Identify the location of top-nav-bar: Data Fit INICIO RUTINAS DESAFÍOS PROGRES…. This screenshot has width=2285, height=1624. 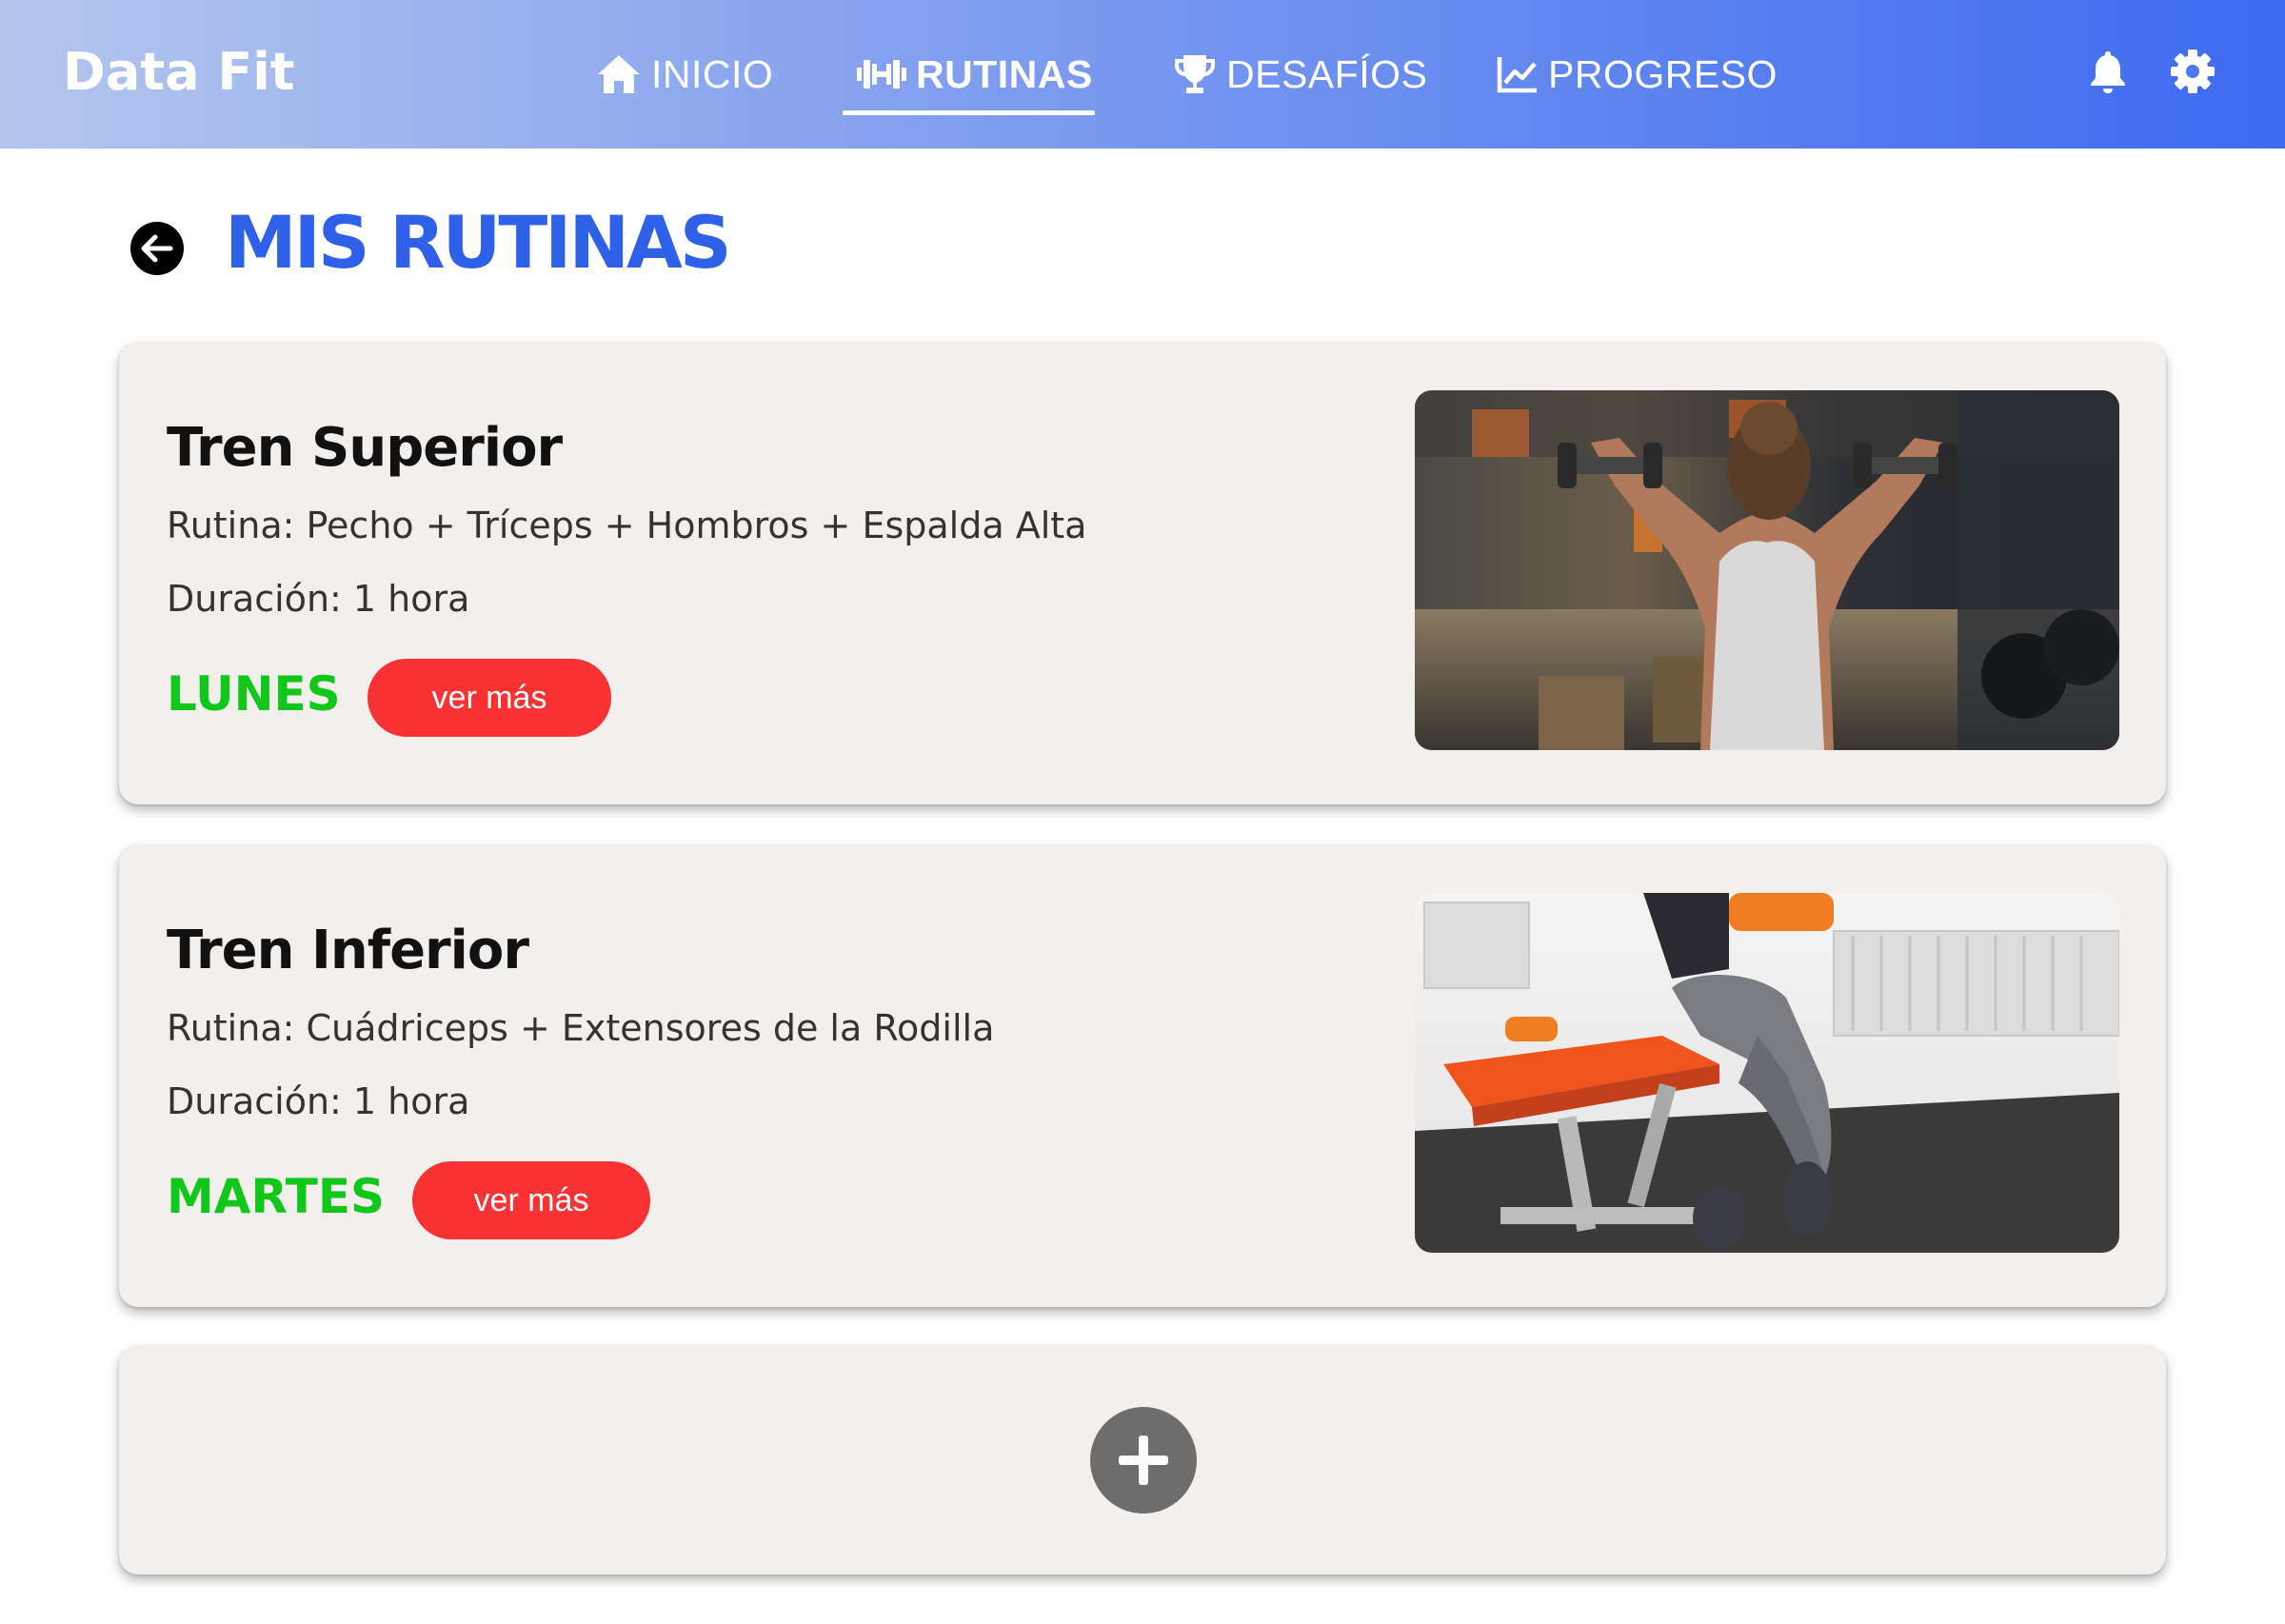
(1142, 74).